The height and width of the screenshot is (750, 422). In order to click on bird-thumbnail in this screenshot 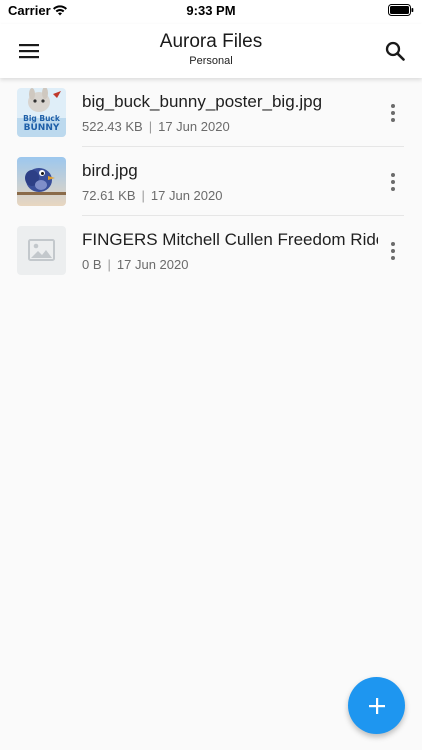, I will do `click(41, 181)`.